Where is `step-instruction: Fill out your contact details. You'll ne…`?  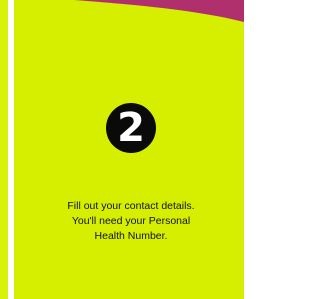
step-instruction: Fill out your contact details. You'll ne… is located at coordinates (131, 221).